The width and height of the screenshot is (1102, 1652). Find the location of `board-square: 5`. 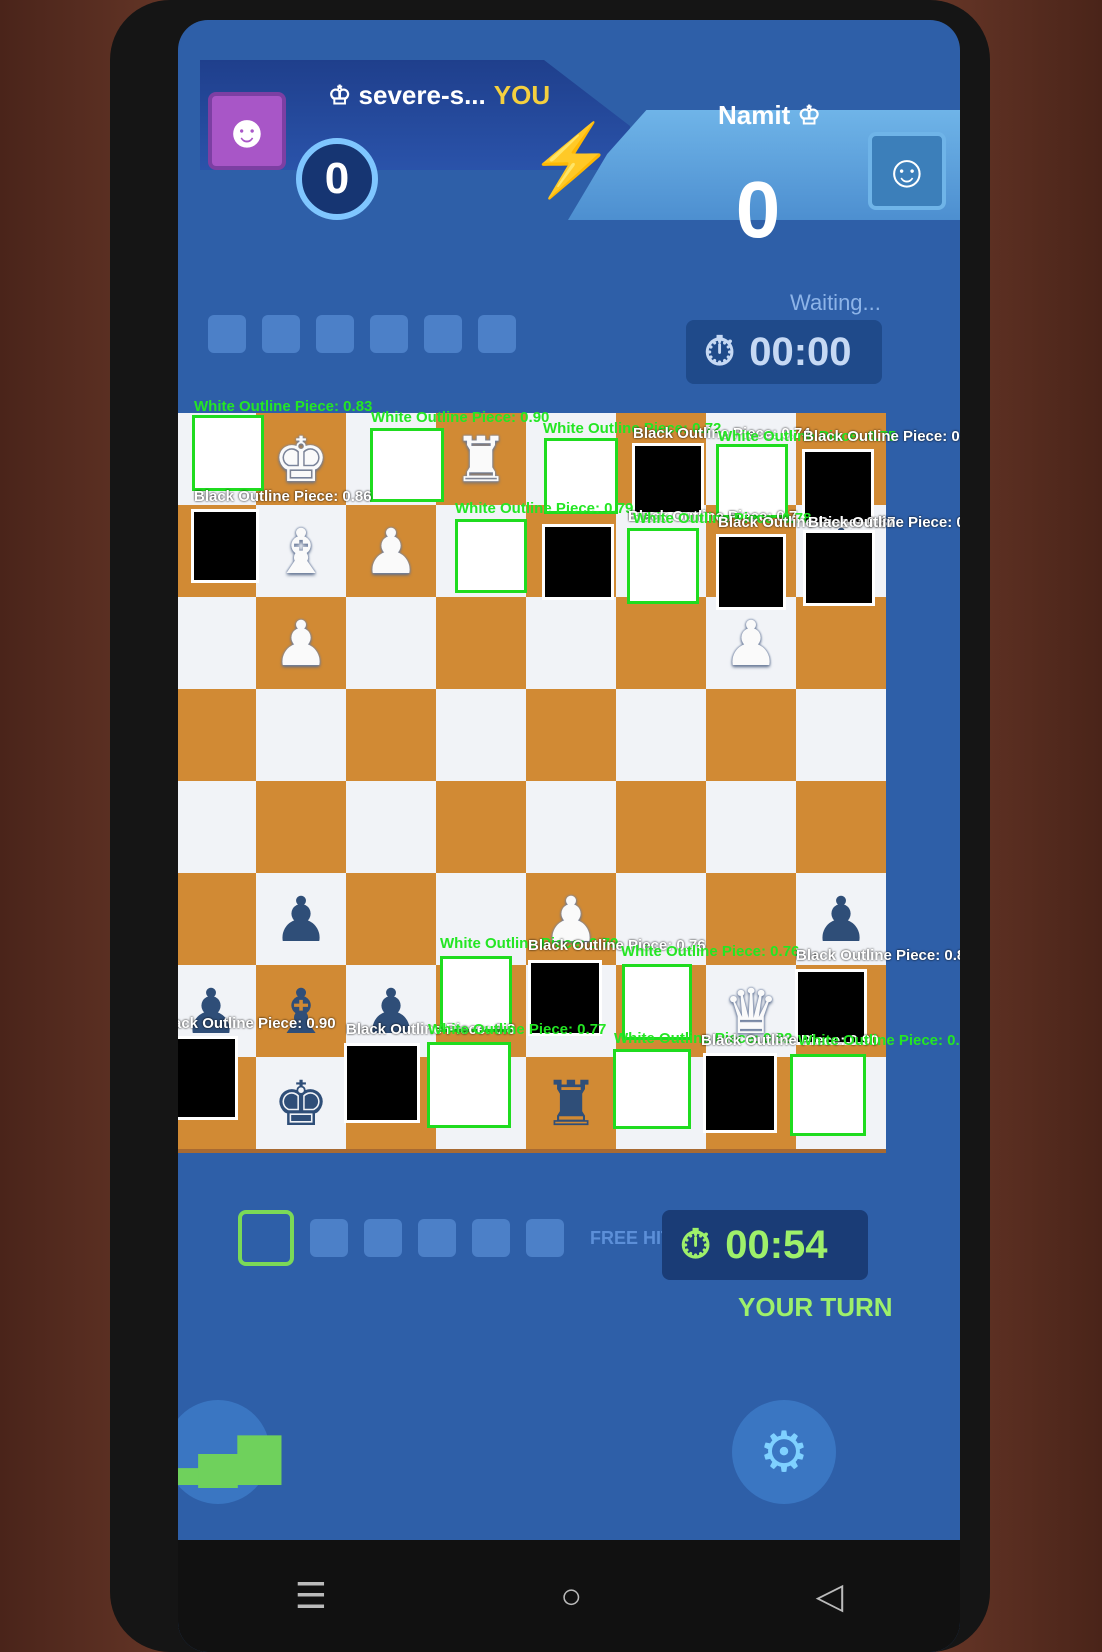

board-square: 5 is located at coordinates (217, 827).